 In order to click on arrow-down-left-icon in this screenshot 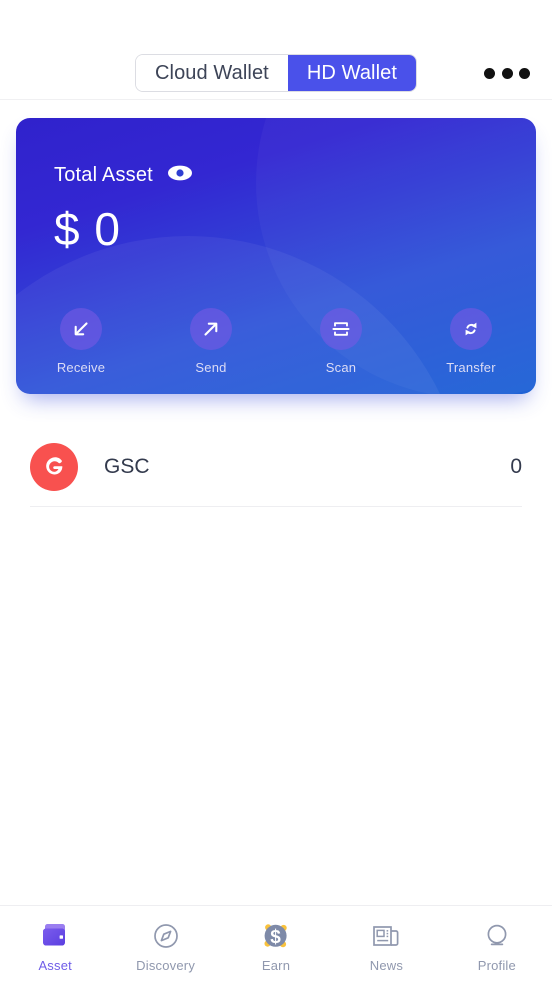, I will do `click(81, 329)`.